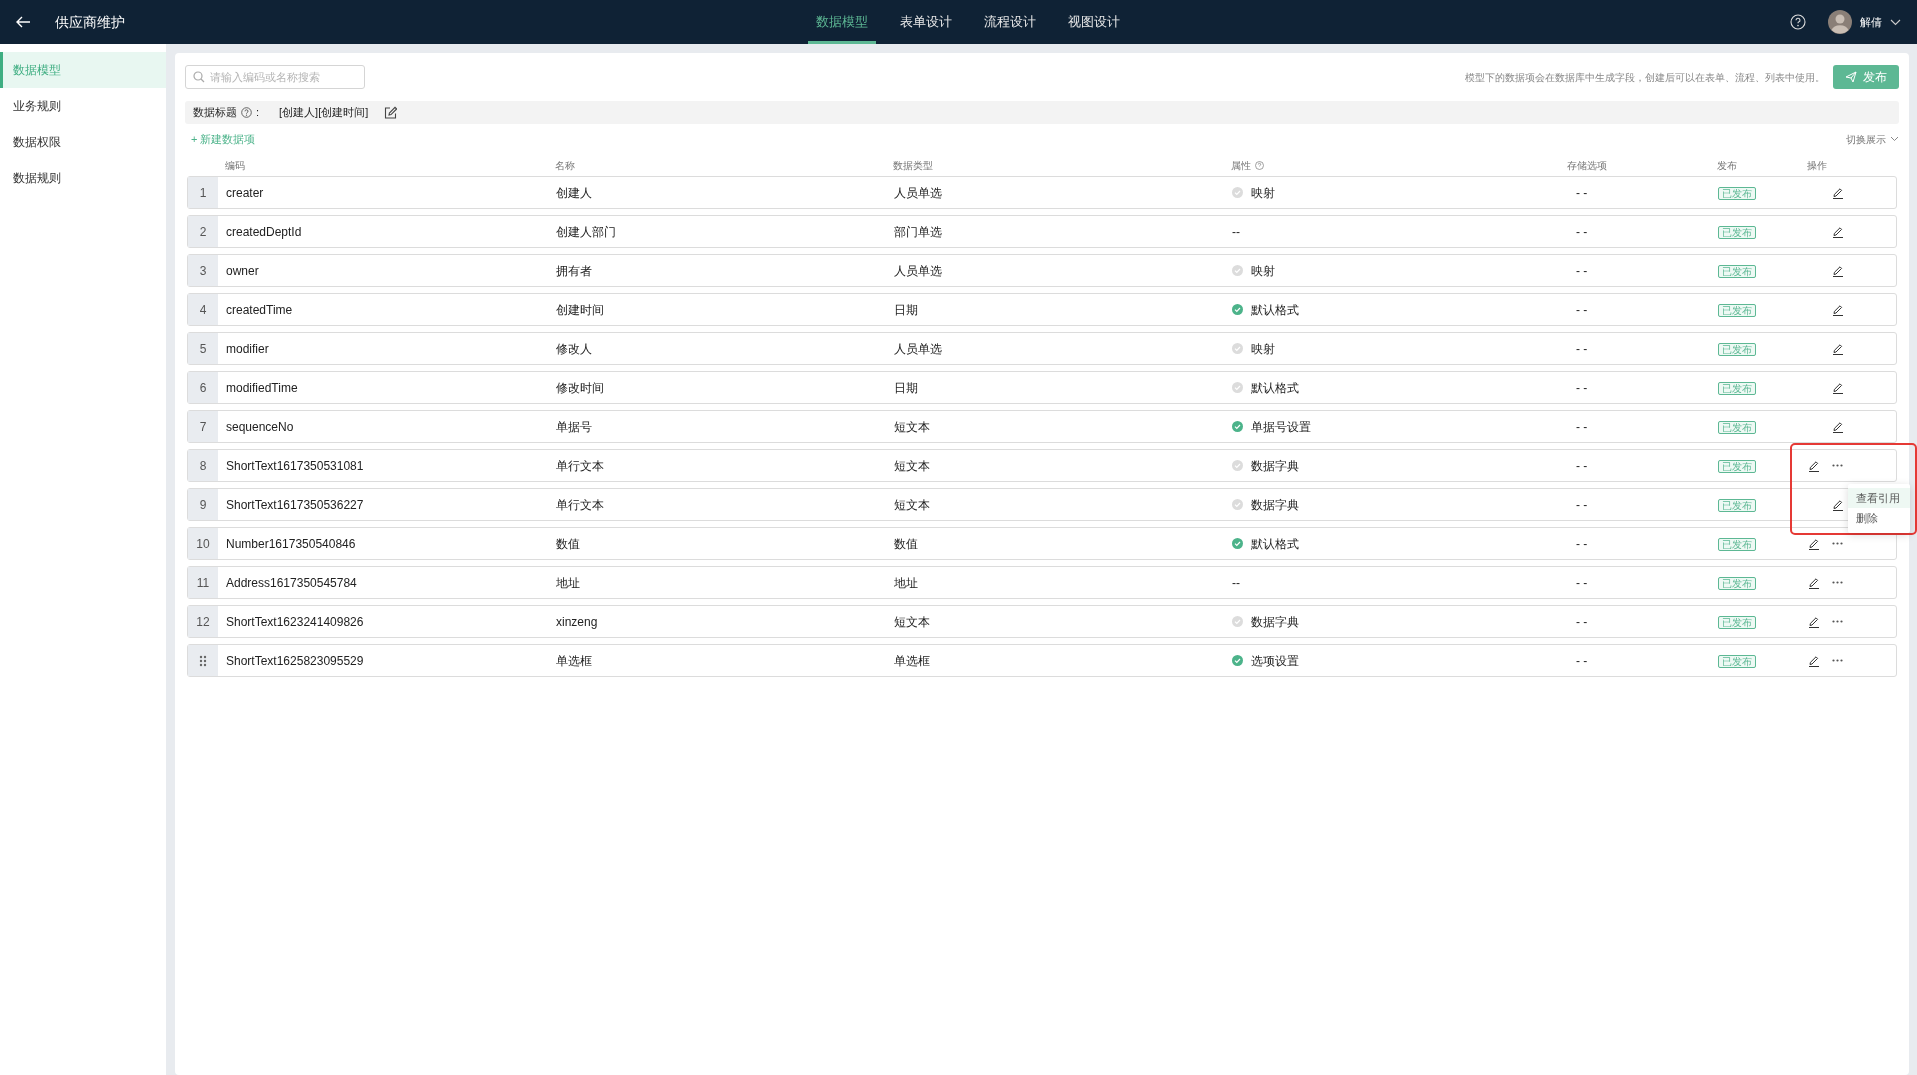 This screenshot has height=1075, width=1917. I want to click on hint-text: 模型下的数据项会在数据库中生成字段，创建后可以在表单、流程、列表中使用。, so click(1645, 77).